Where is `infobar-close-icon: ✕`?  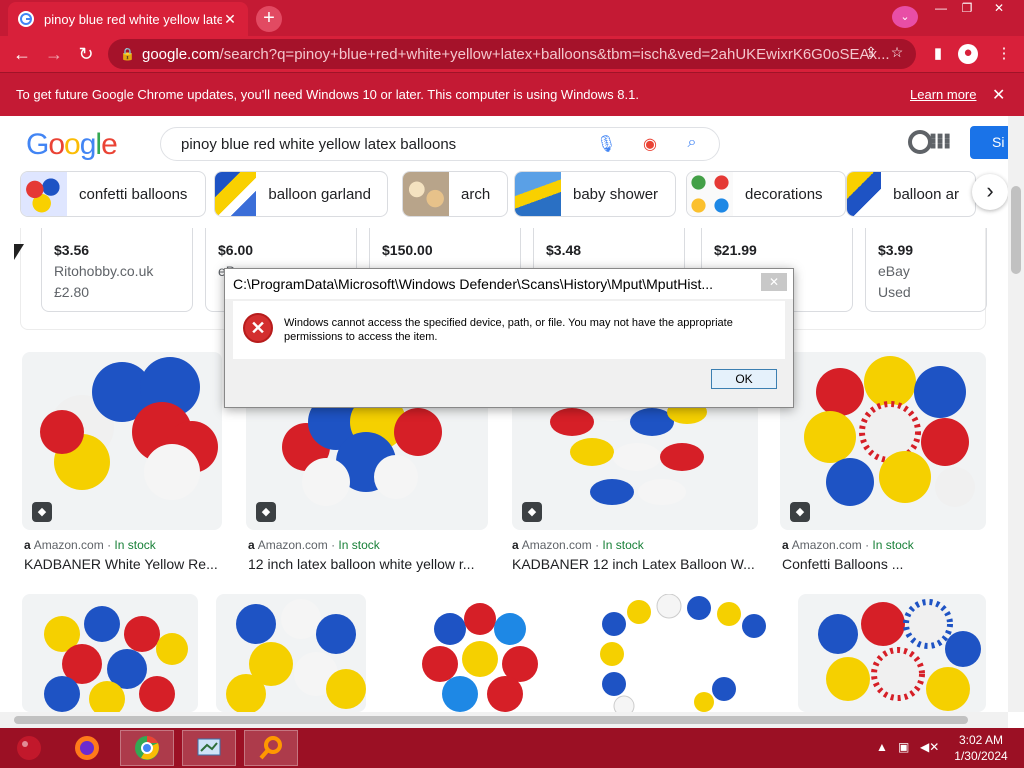 infobar-close-icon: ✕ is located at coordinates (998, 95).